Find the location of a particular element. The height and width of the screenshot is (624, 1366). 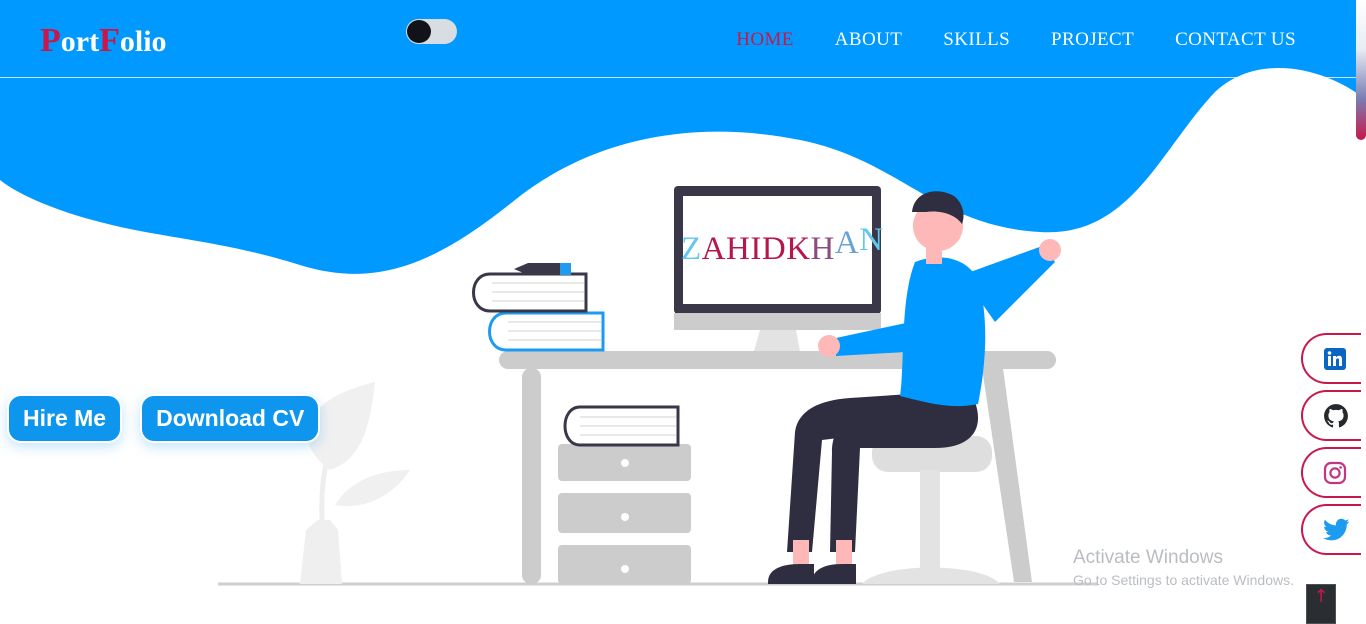

page-scrollbar is located at coordinates (1361, 70).